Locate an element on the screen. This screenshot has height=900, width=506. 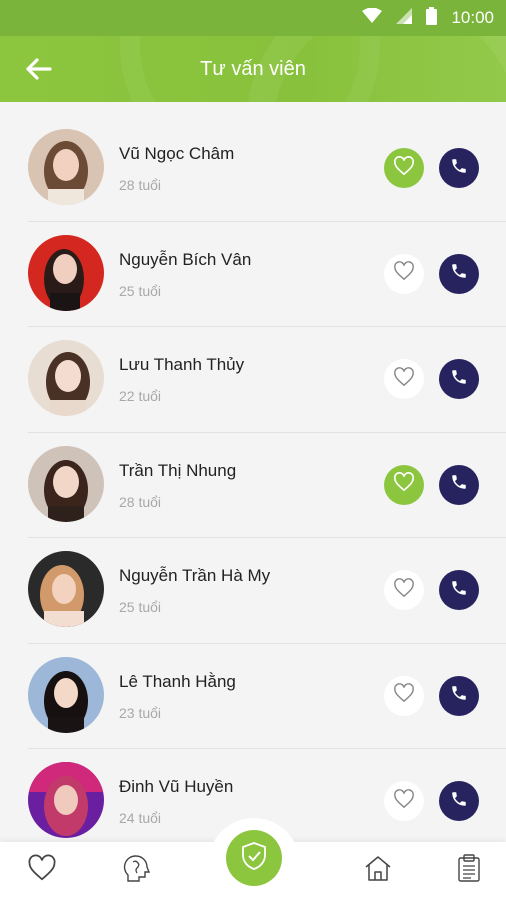
advisor-name: Lưu Thanh Thủy is located at coordinates (182, 364).